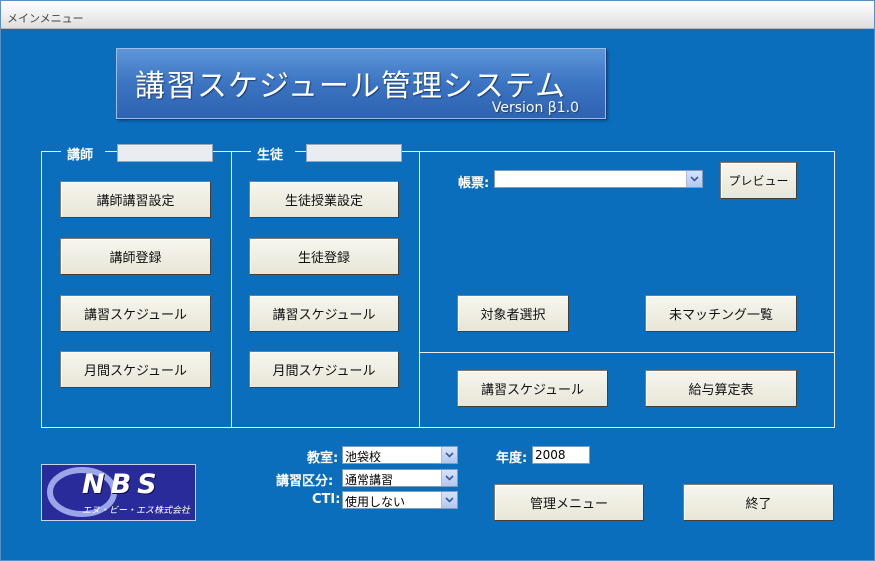  I want to click on company-logo: NBS エヌ・ビー・エス株式会社, so click(118, 492).